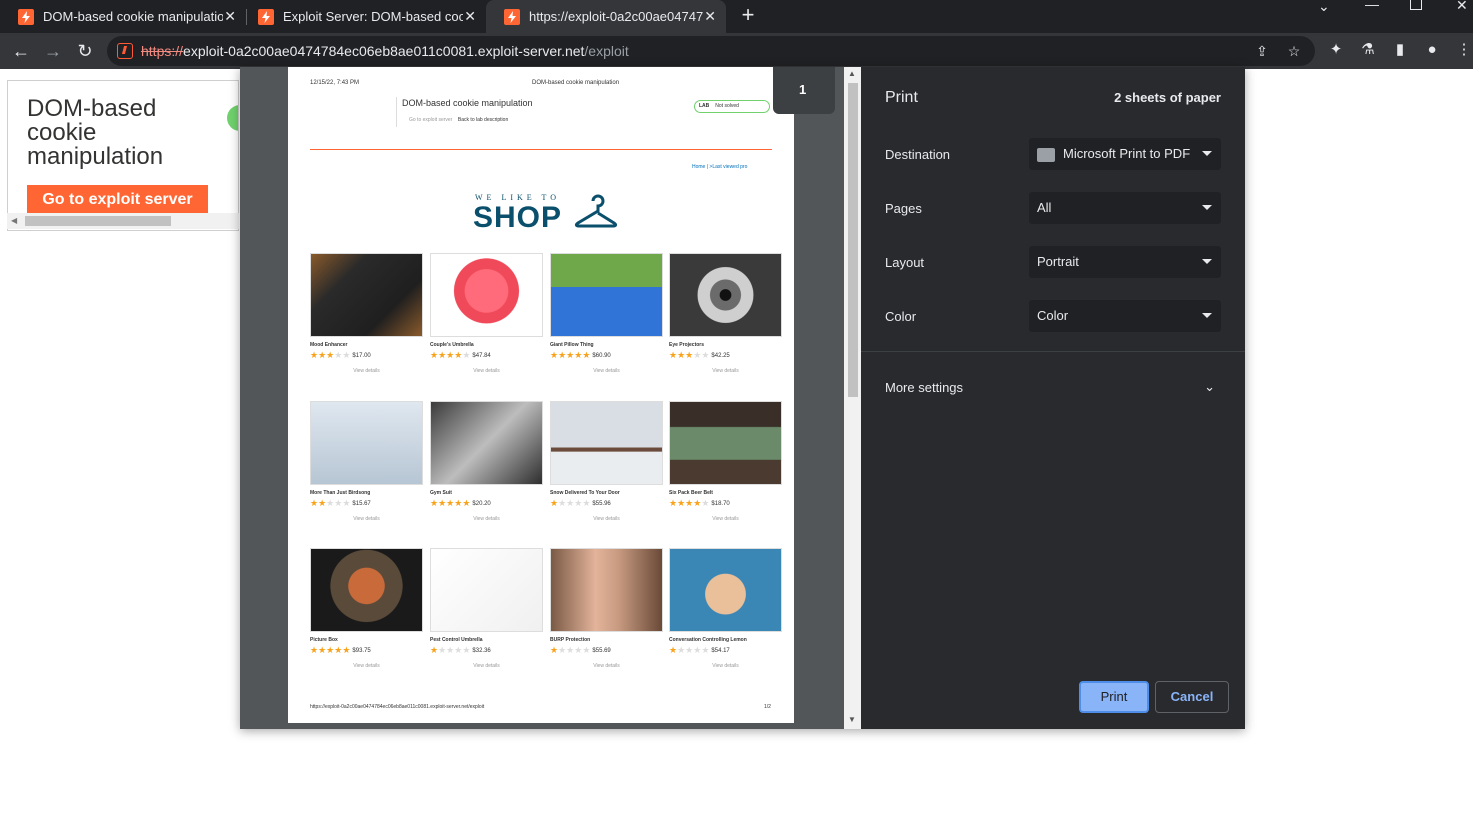  What do you see at coordinates (21, 51) in the screenshot?
I see `back-icon: ←` at bounding box center [21, 51].